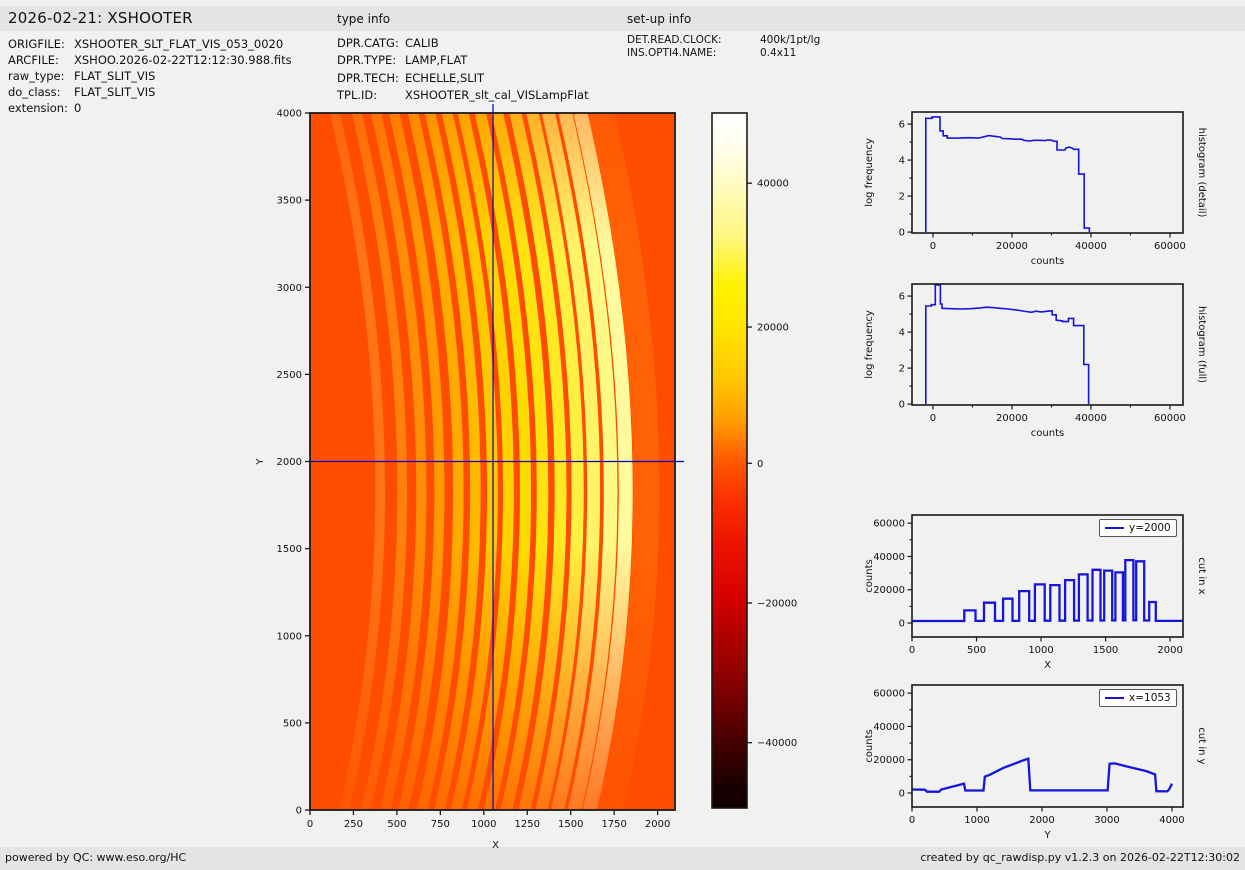  What do you see at coordinates (310, 824) in the screenshot?
I see `main-xtick-label: 0` at bounding box center [310, 824].